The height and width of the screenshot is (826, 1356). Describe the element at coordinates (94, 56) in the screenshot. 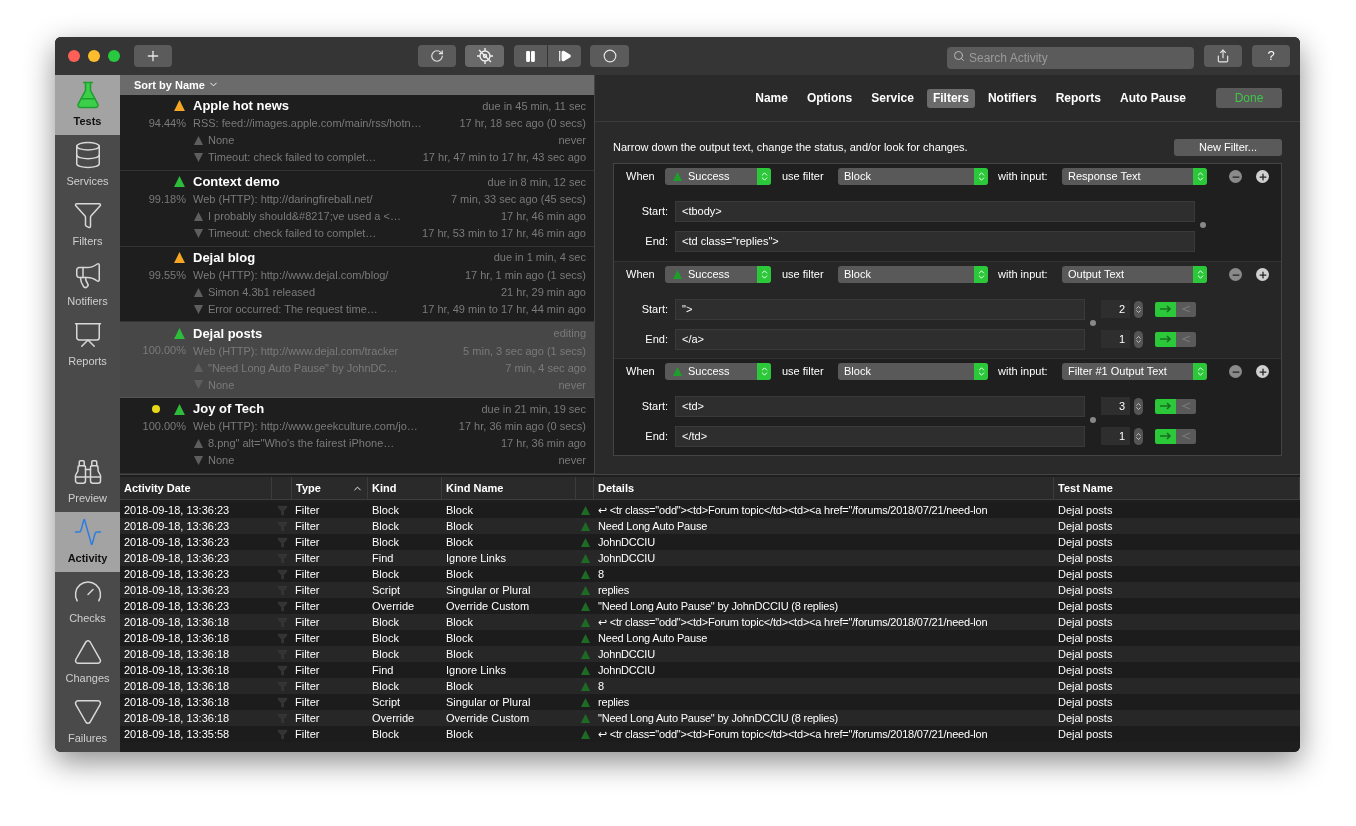

I see `minimize-button` at that location.